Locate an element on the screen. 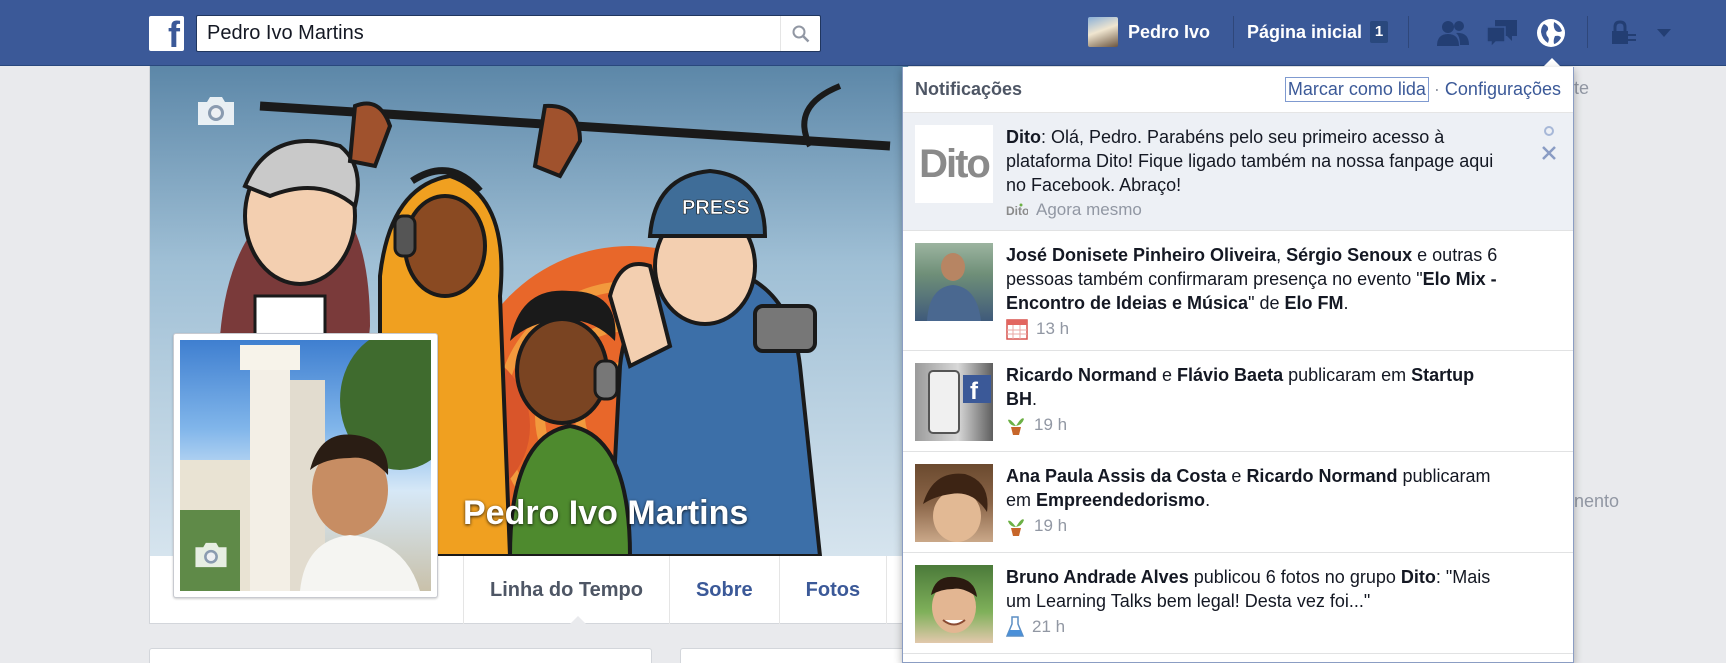 This screenshot has height=663, width=1726. tab-photos: Fotos is located at coordinates (834, 590).